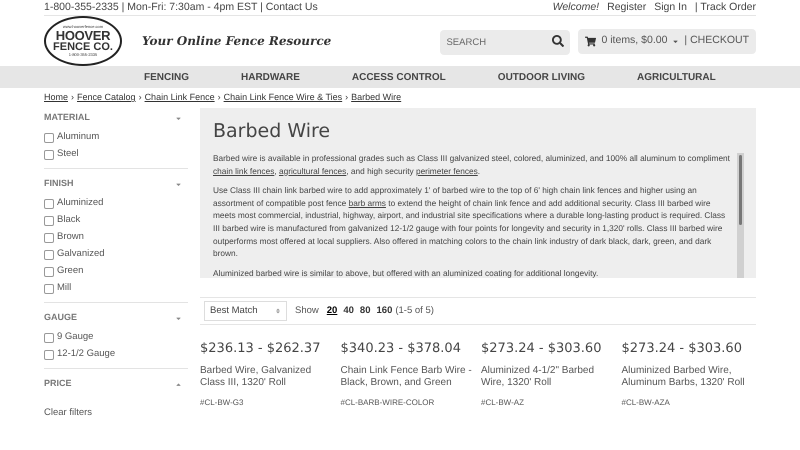 The height and width of the screenshot is (450, 800). I want to click on search-icon, so click(558, 40).